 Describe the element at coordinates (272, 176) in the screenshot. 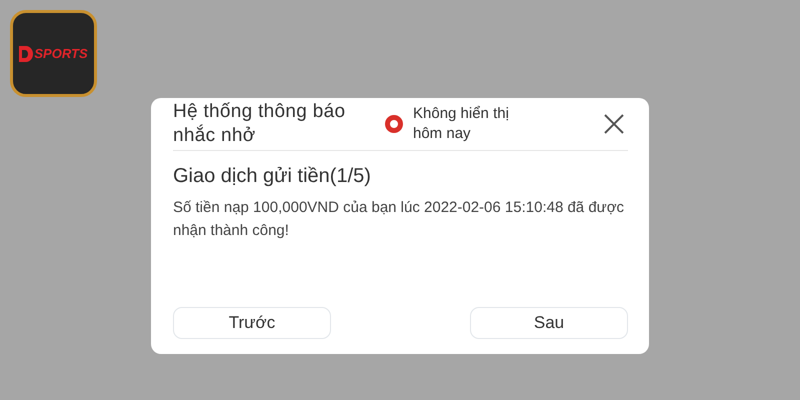

I see `message-heading: Giao dịch gửi tiền(1/5)` at that location.